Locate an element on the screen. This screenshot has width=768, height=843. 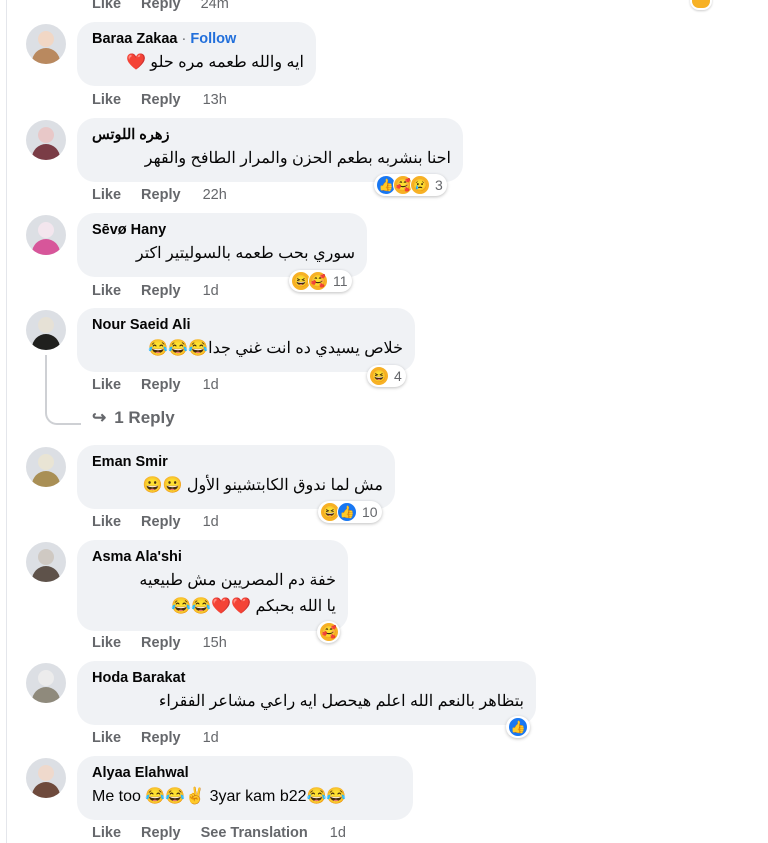
reaction-summary: 😆 👍 10 is located at coordinates (350, 512).